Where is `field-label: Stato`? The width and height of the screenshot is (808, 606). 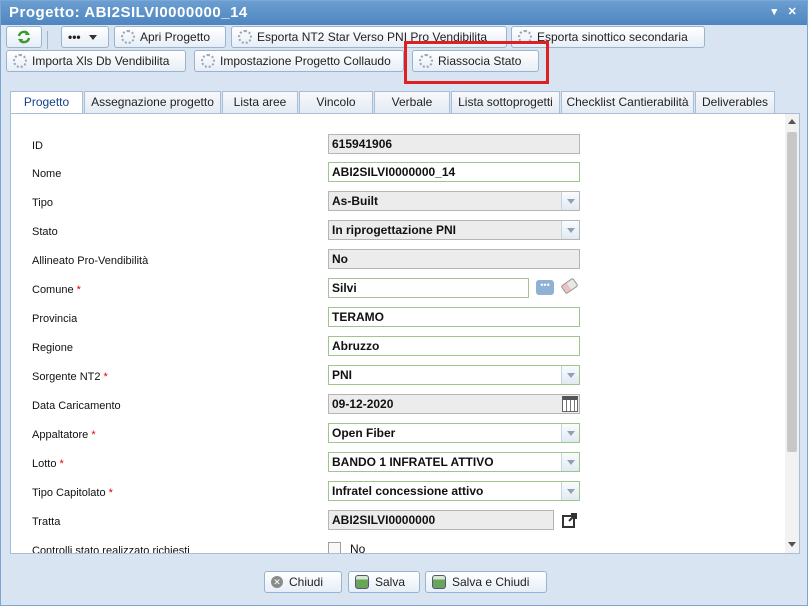 field-label: Stato is located at coordinates (45, 232).